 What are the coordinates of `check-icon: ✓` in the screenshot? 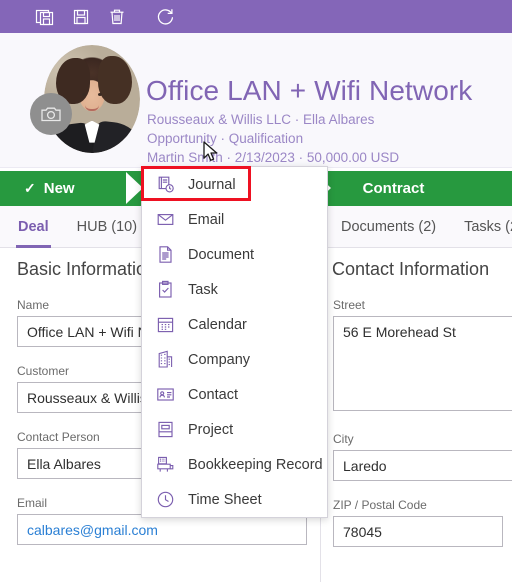 It's located at (30, 188).